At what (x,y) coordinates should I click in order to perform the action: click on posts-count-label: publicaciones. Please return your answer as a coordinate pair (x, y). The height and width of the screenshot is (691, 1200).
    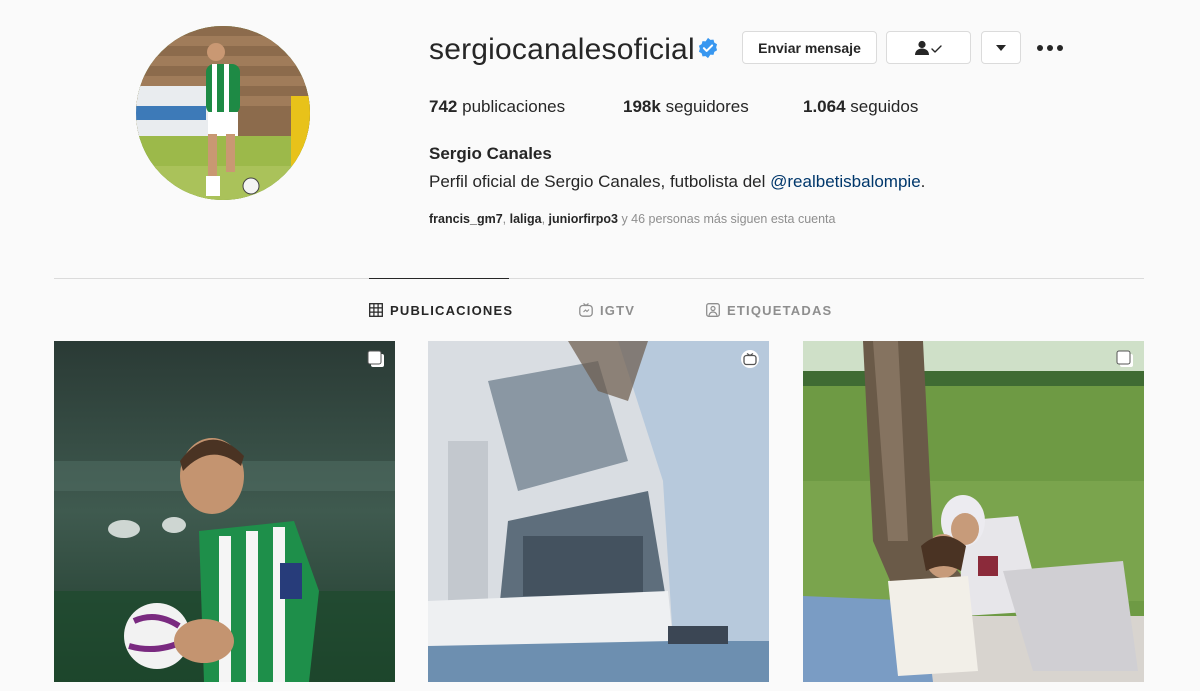
    Looking at the image, I should click on (514, 106).